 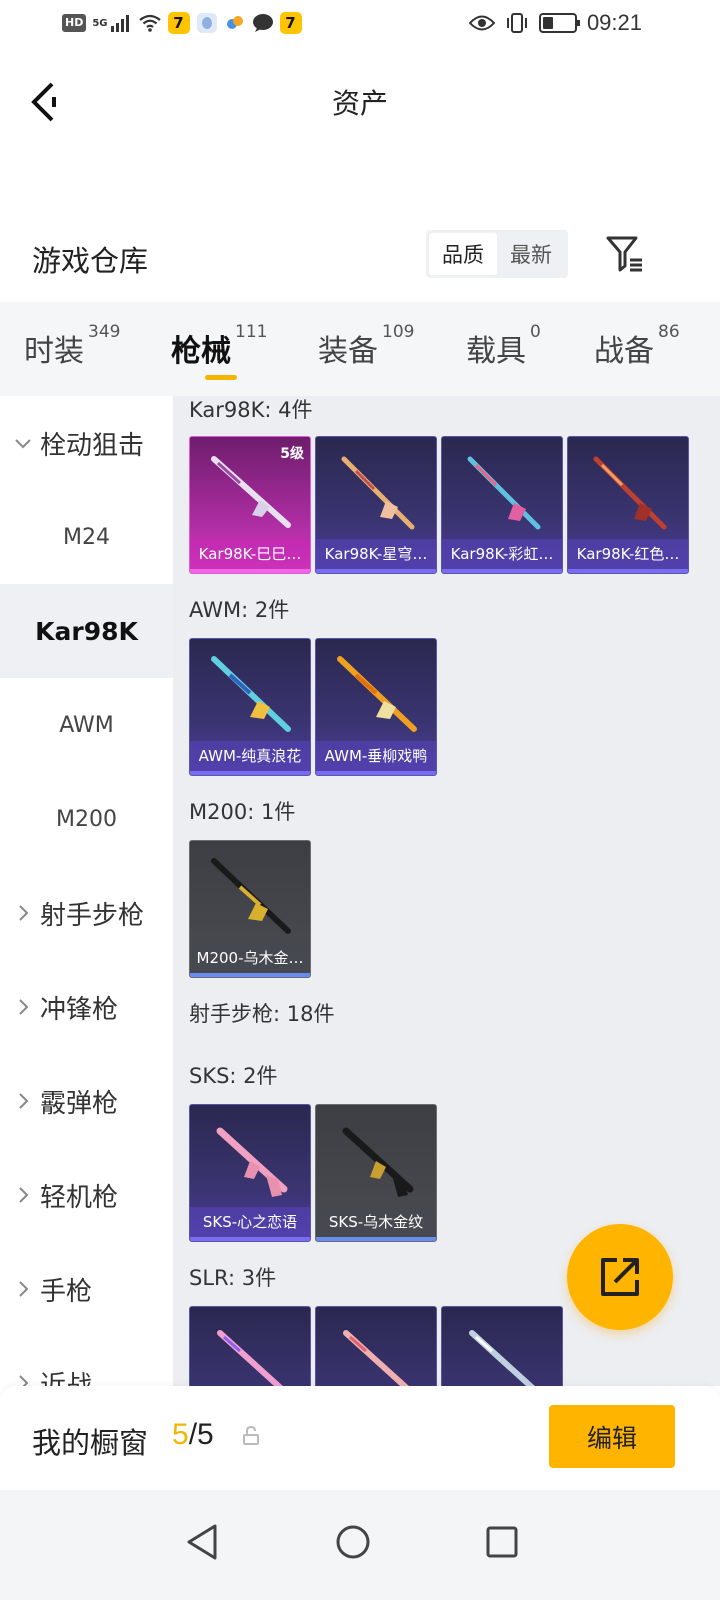 I want to click on triangle-back-icon, so click(x=202, y=1542).